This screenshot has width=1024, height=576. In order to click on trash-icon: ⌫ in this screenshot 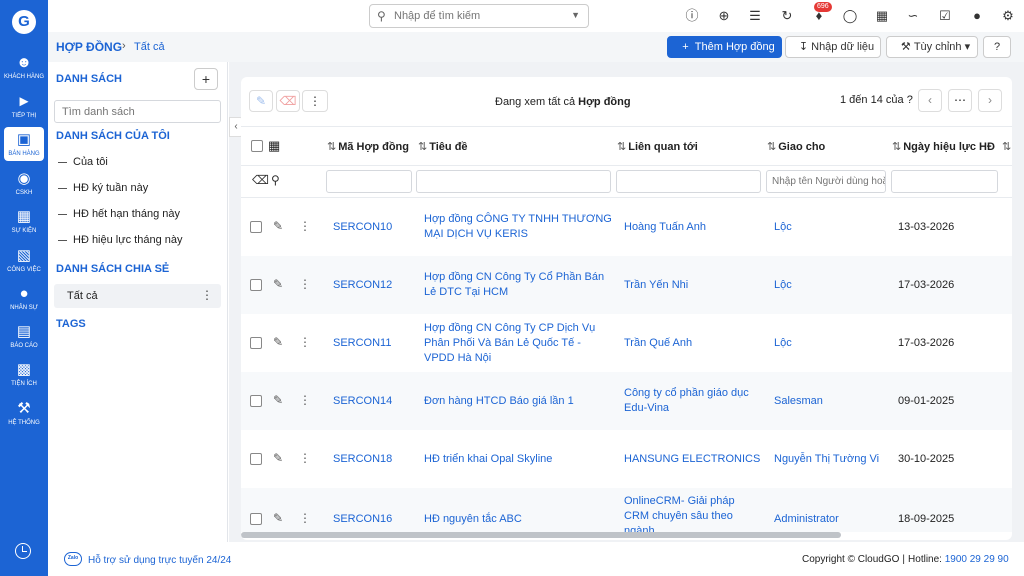, I will do `click(288, 101)`.